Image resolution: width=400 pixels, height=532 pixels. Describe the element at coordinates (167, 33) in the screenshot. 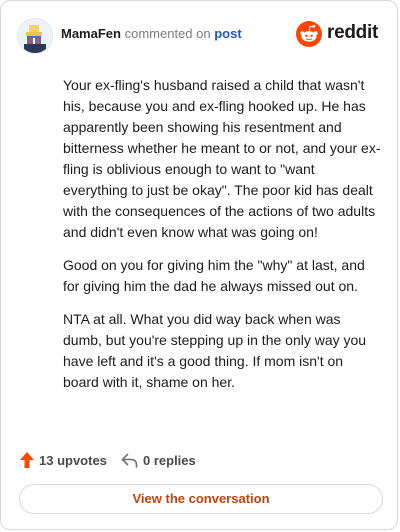

I see `commented-on-text: commented on` at that location.